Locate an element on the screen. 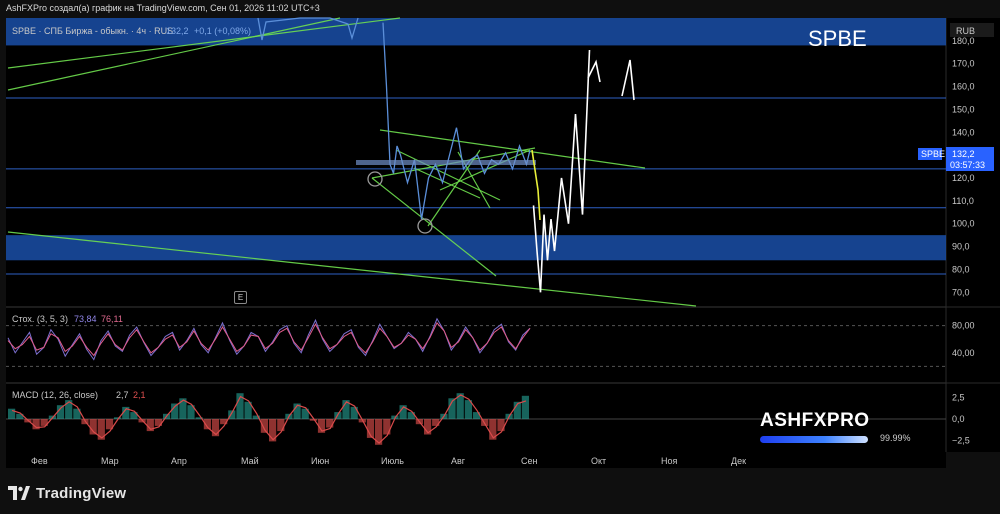  price-tick-label: 110,0 is located at coordinates (963, 201).